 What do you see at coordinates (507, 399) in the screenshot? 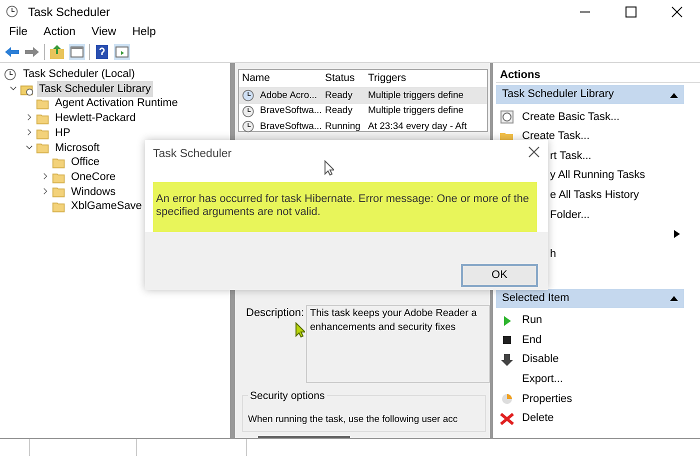
I see `pie-icon` at bounding box center [507, 399].